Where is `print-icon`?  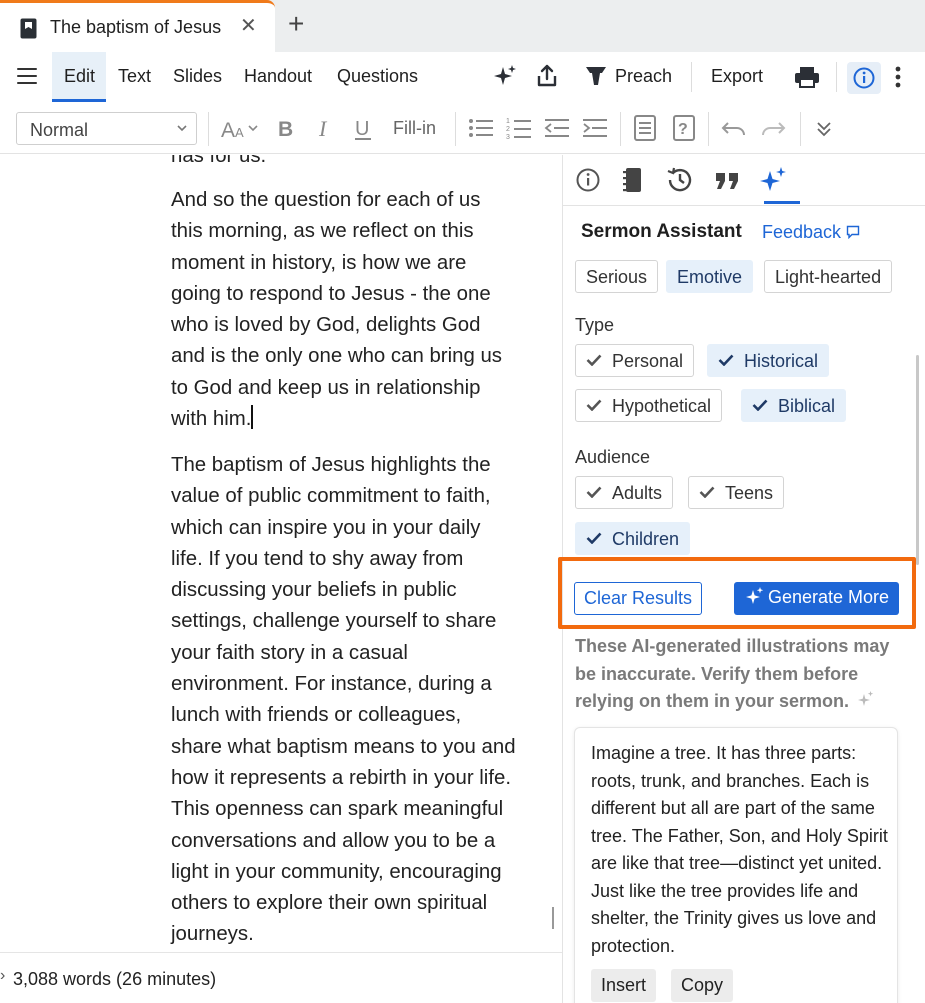
print-icon is located at coordinates (807, 77).